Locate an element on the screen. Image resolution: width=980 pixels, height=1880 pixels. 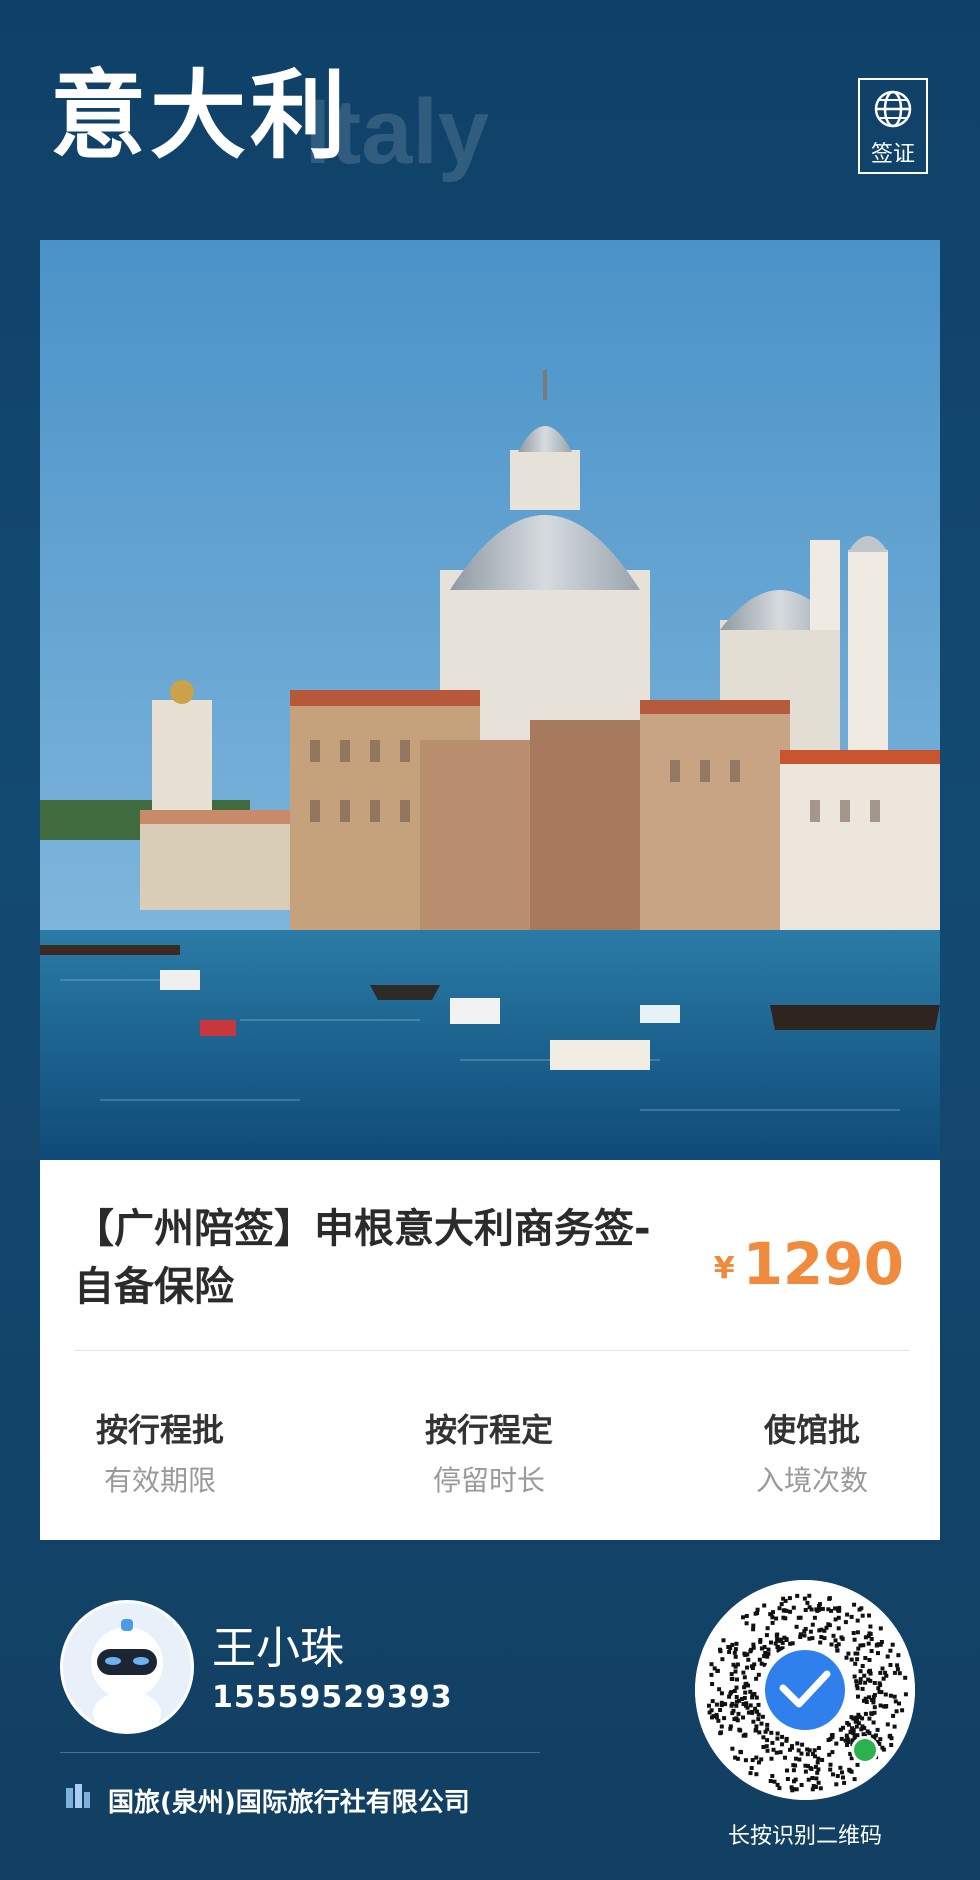
spec-validity: 按行程批 有效期限 is located at coordinates (160, 1454).